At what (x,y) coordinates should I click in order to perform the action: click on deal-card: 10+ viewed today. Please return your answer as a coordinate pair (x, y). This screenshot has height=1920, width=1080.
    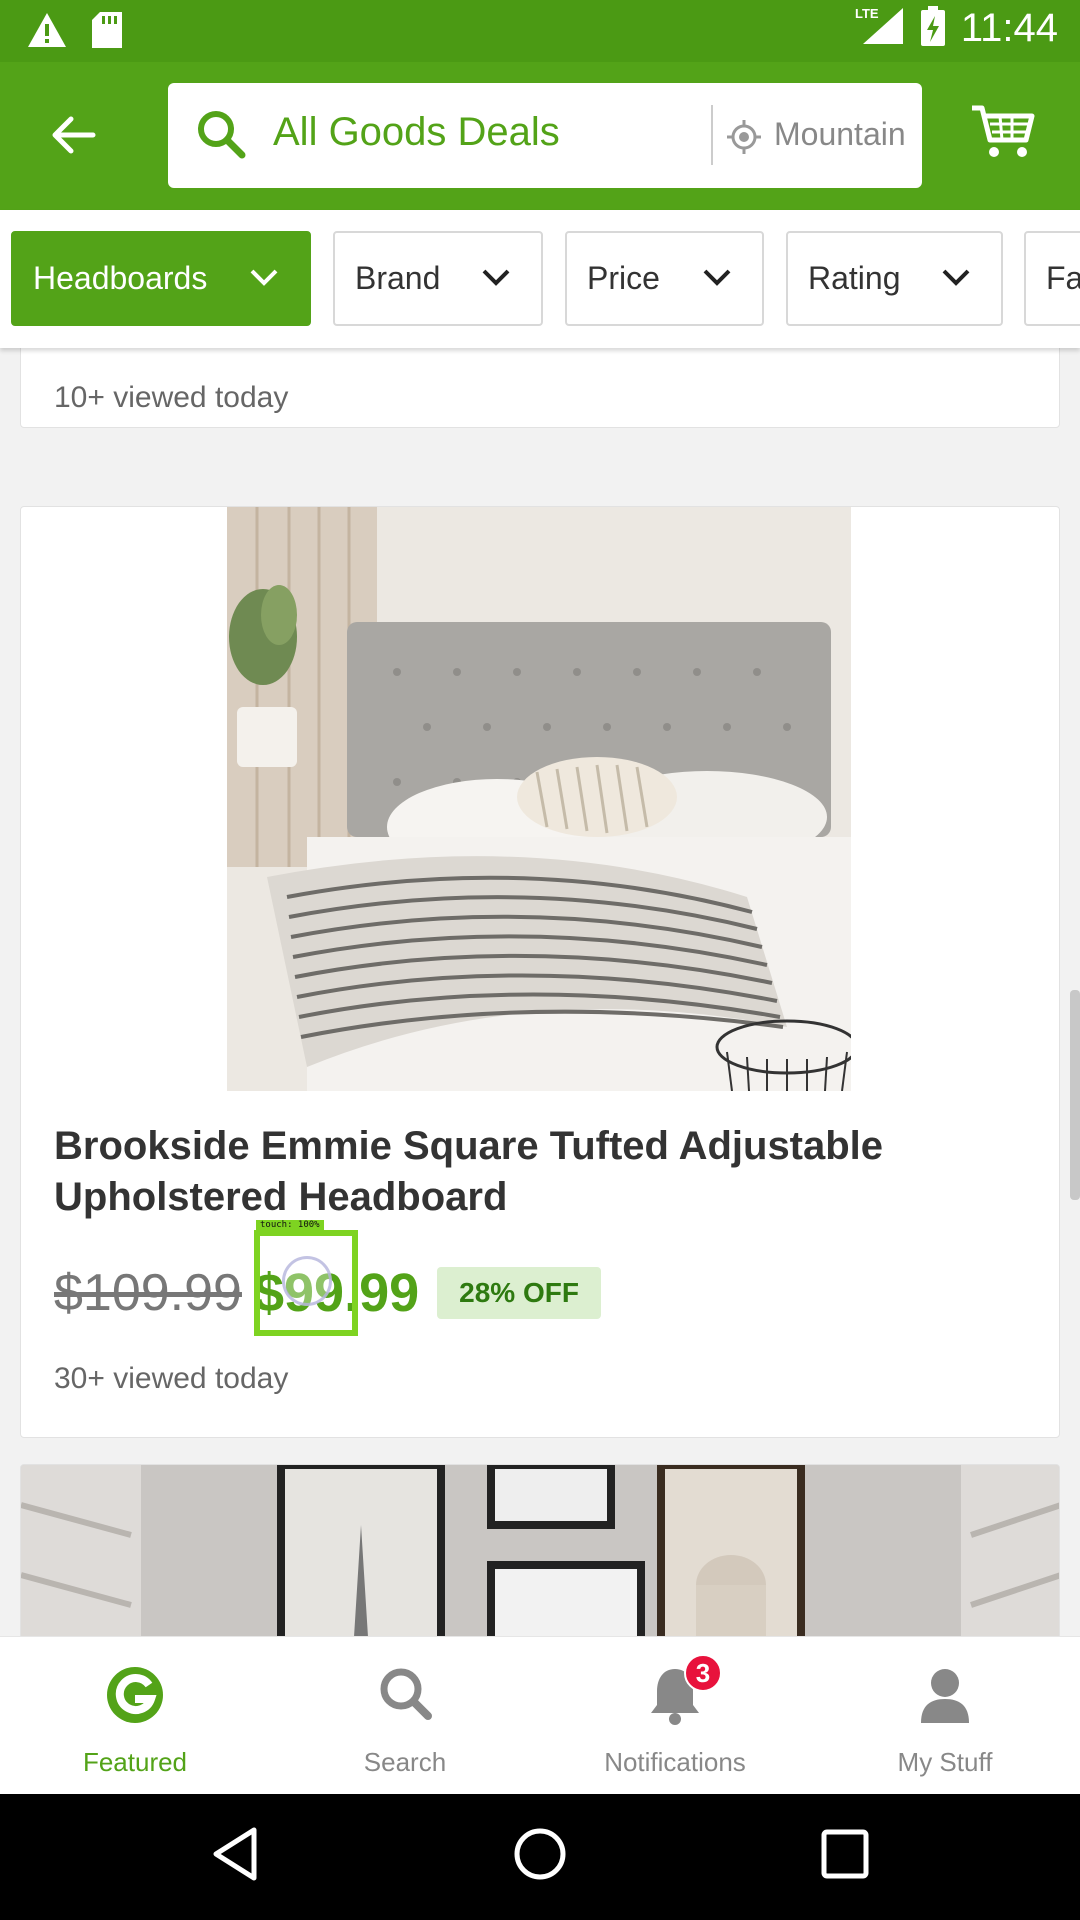
    Looking at the image, I should click on (540, 388).